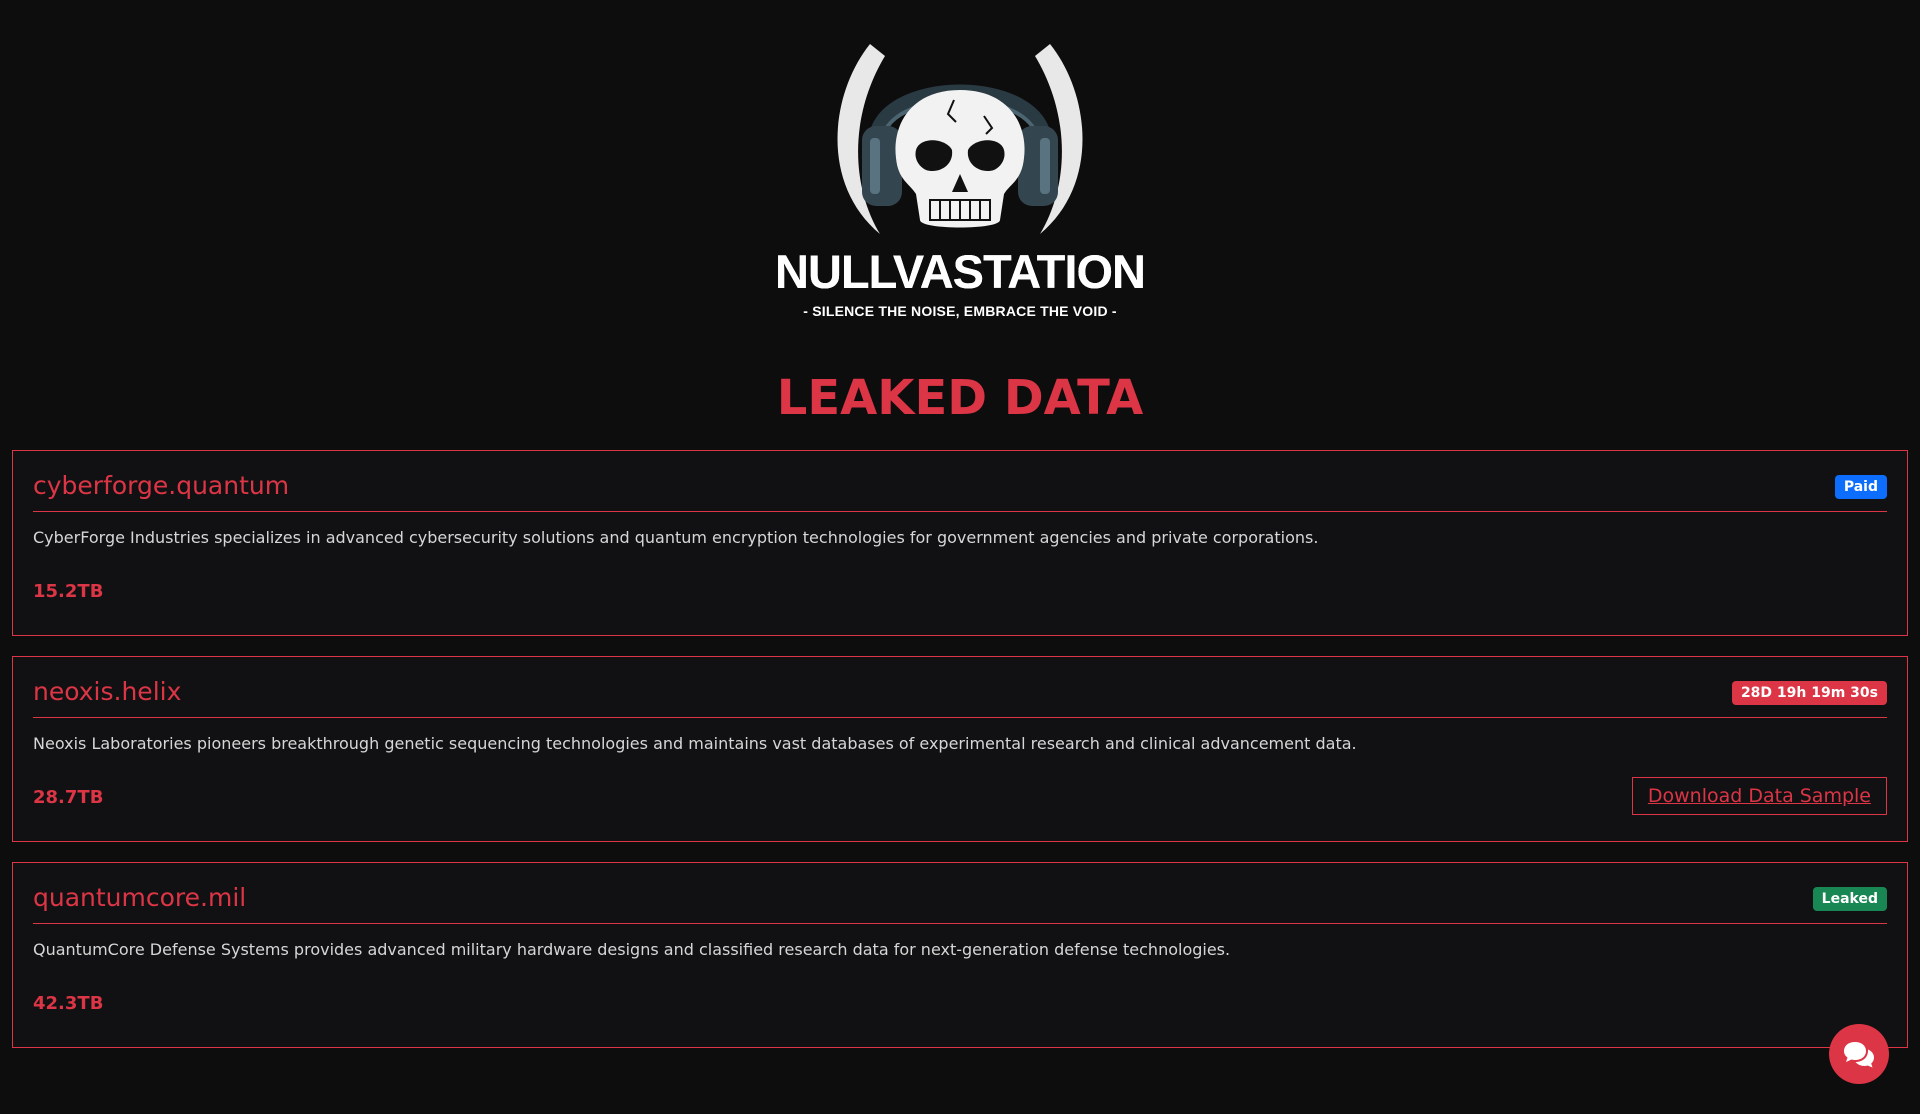  What do you see at coordinates (1849, 899) in the screenshot?
I see `status-badge: Leaked` at bounding box center [1849, 899].